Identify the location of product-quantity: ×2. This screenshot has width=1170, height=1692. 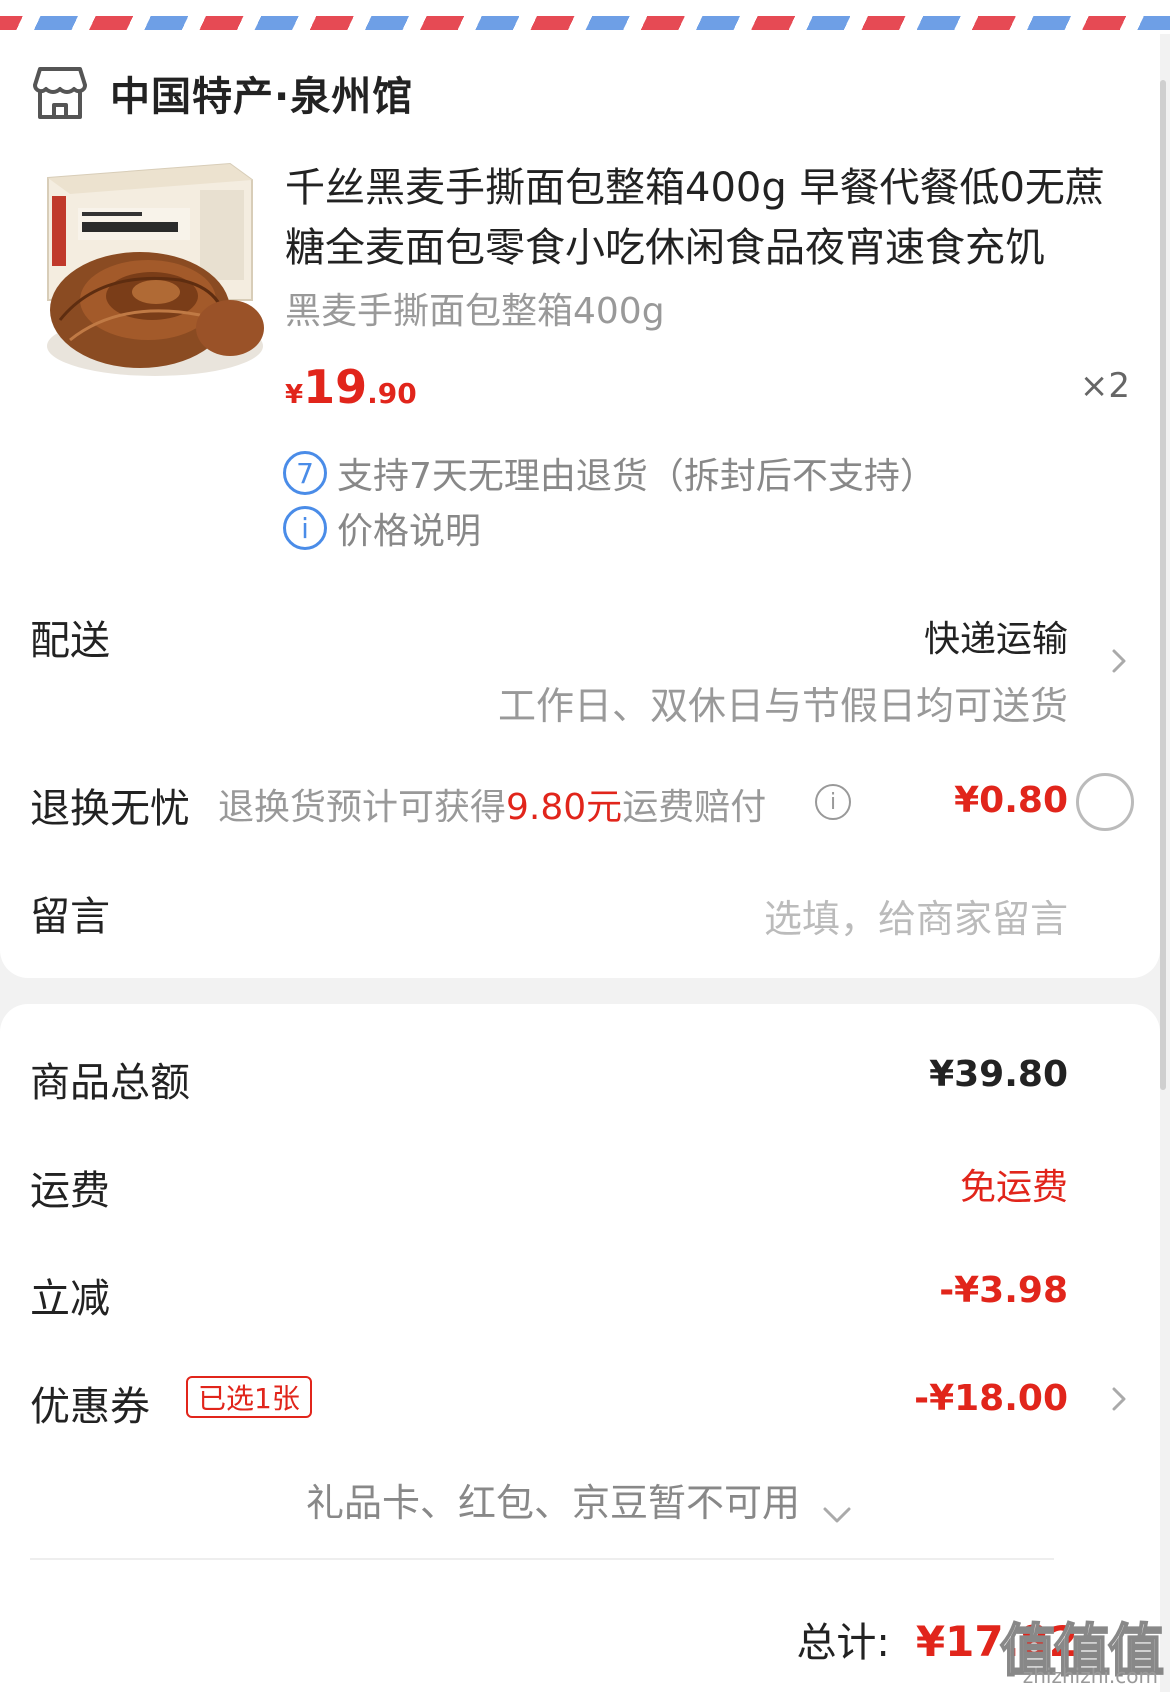
(1104, 386).